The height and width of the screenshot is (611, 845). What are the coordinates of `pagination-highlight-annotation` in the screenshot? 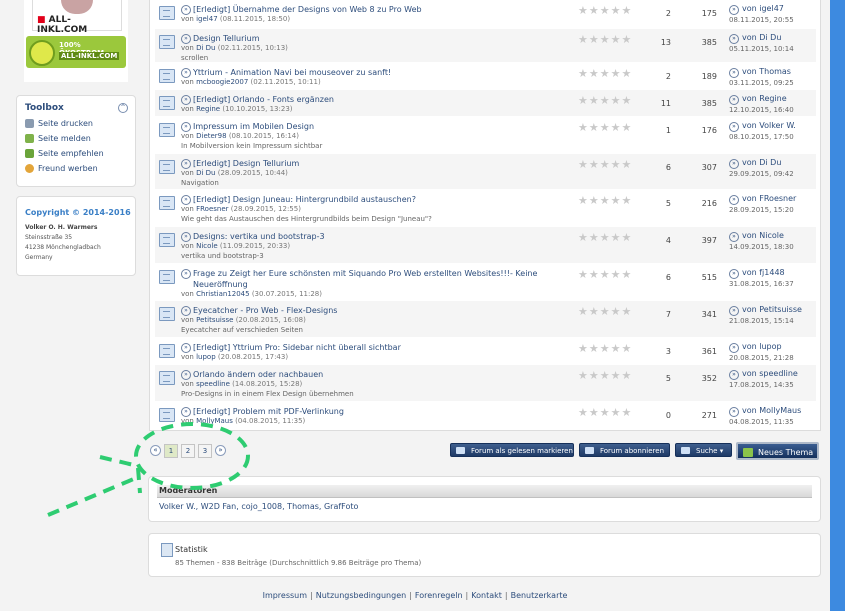 It's located at (148, 469).